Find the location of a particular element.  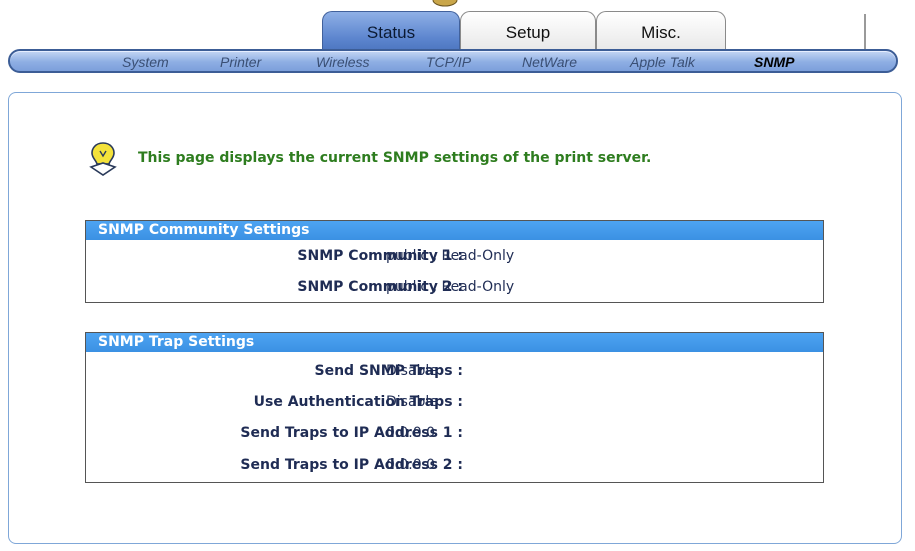

table-row: Send Traps to IP Address 1 : 0.0.0.0 is located at coordinates (454, 435).